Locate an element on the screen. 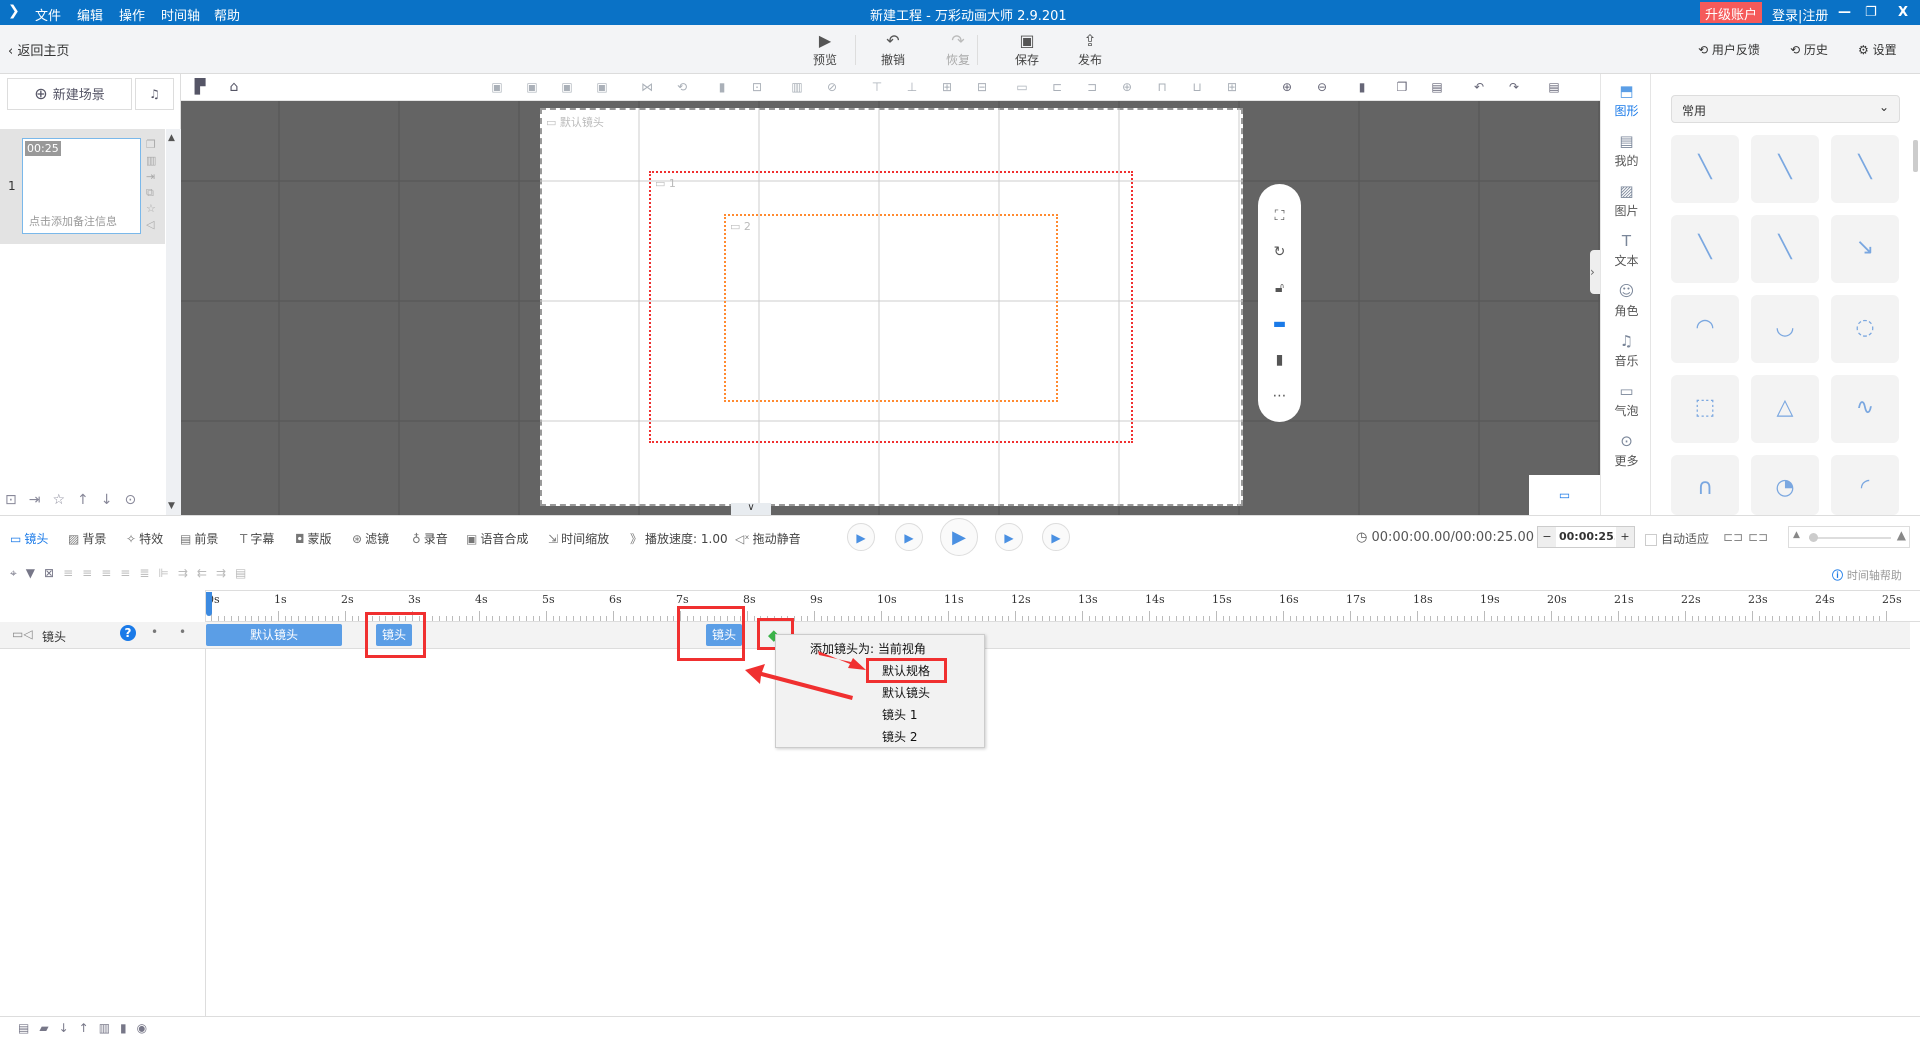  menu-item-default-camera: 默认镜头 is located at coordinates (906, 692).